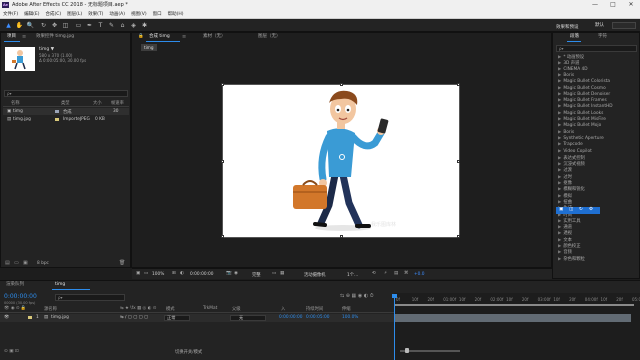 The width and height of the screenshot is (640, 360). What do you see at coordinates (174, 273) in the screenshot?
I see `grid-icon: ⊞` at bounding box center [174, 273].